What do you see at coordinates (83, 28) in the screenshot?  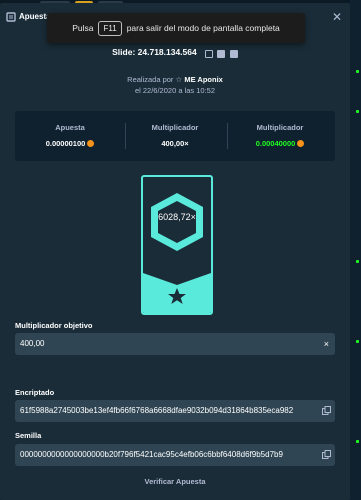 I see `toast-prefix: Pulsa` at bounding box center [83, 28].